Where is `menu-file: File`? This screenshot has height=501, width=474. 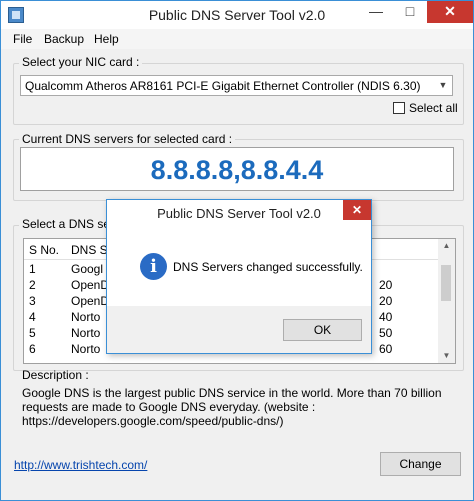
menu-file: File is located at coordinates (22, 39).